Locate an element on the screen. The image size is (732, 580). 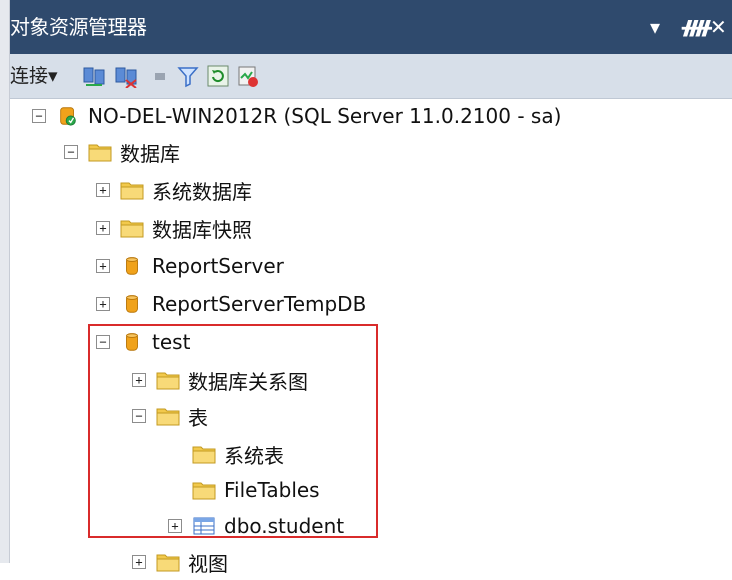
panel-titlebar: 对象资源管理器 ▾ ᚎ ✕ is located at coordinates (371, 27).